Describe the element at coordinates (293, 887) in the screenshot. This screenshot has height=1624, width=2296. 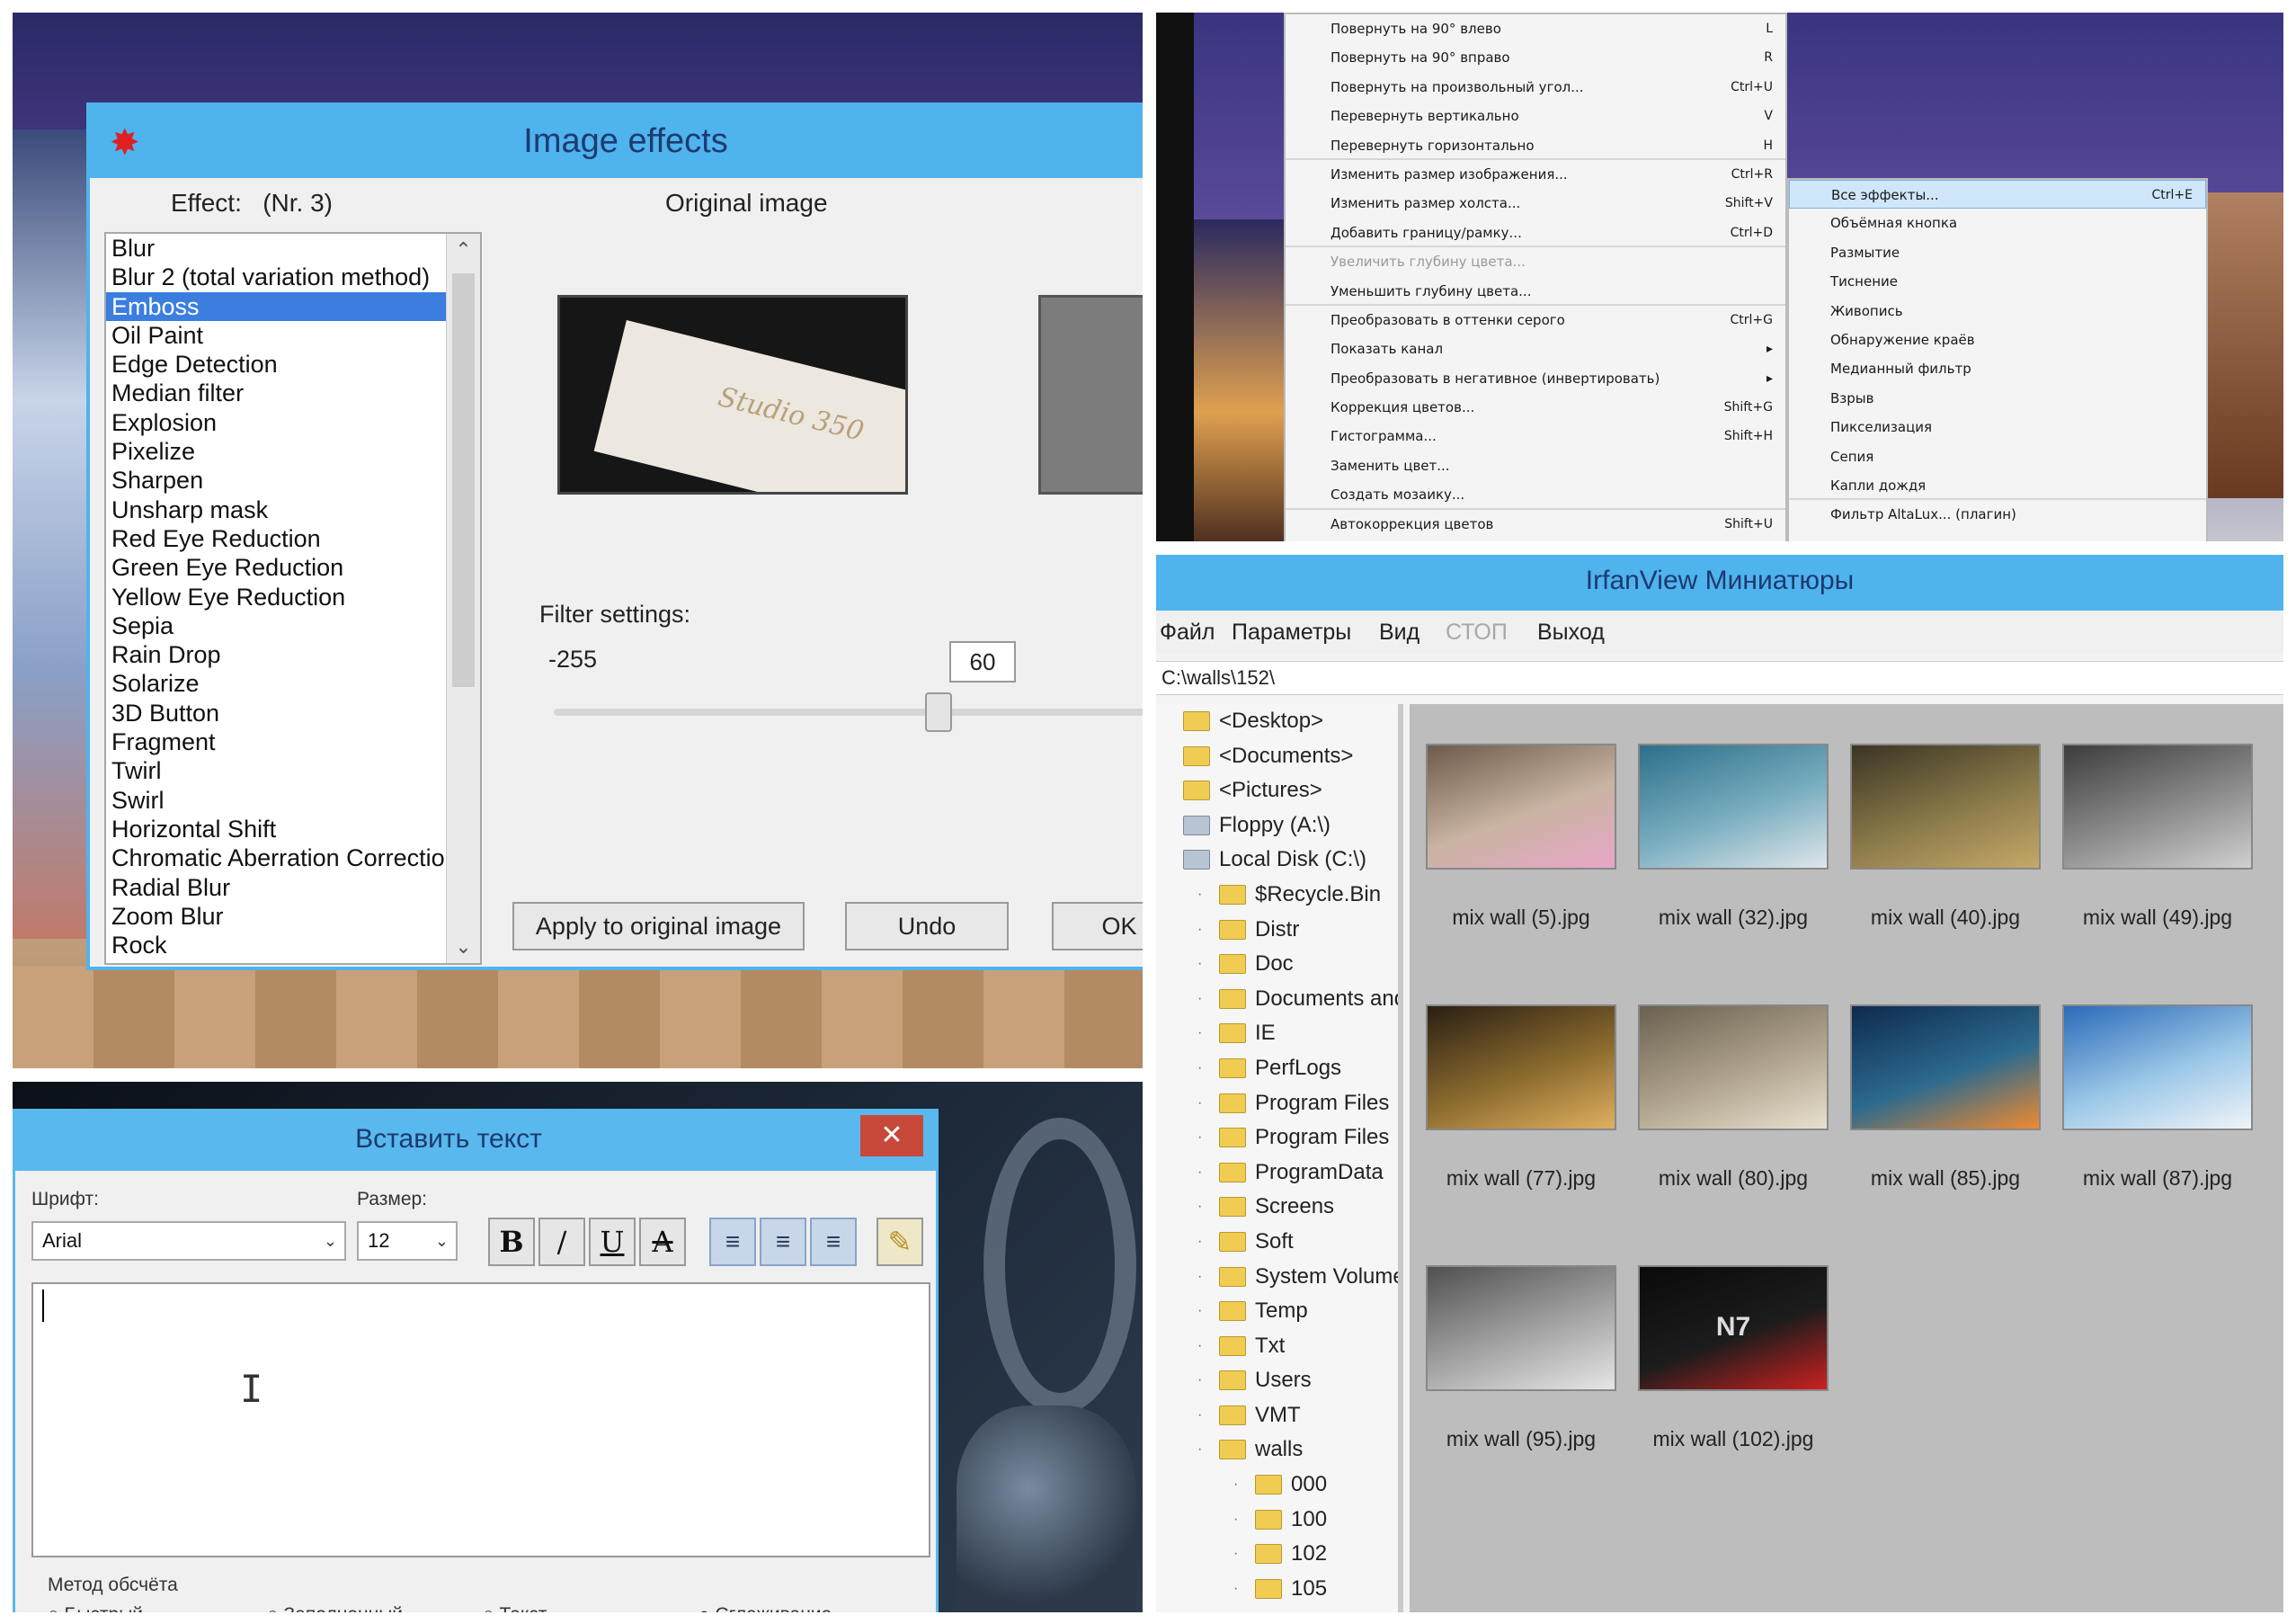
I see `effect-item: Radial Blur` at that location.